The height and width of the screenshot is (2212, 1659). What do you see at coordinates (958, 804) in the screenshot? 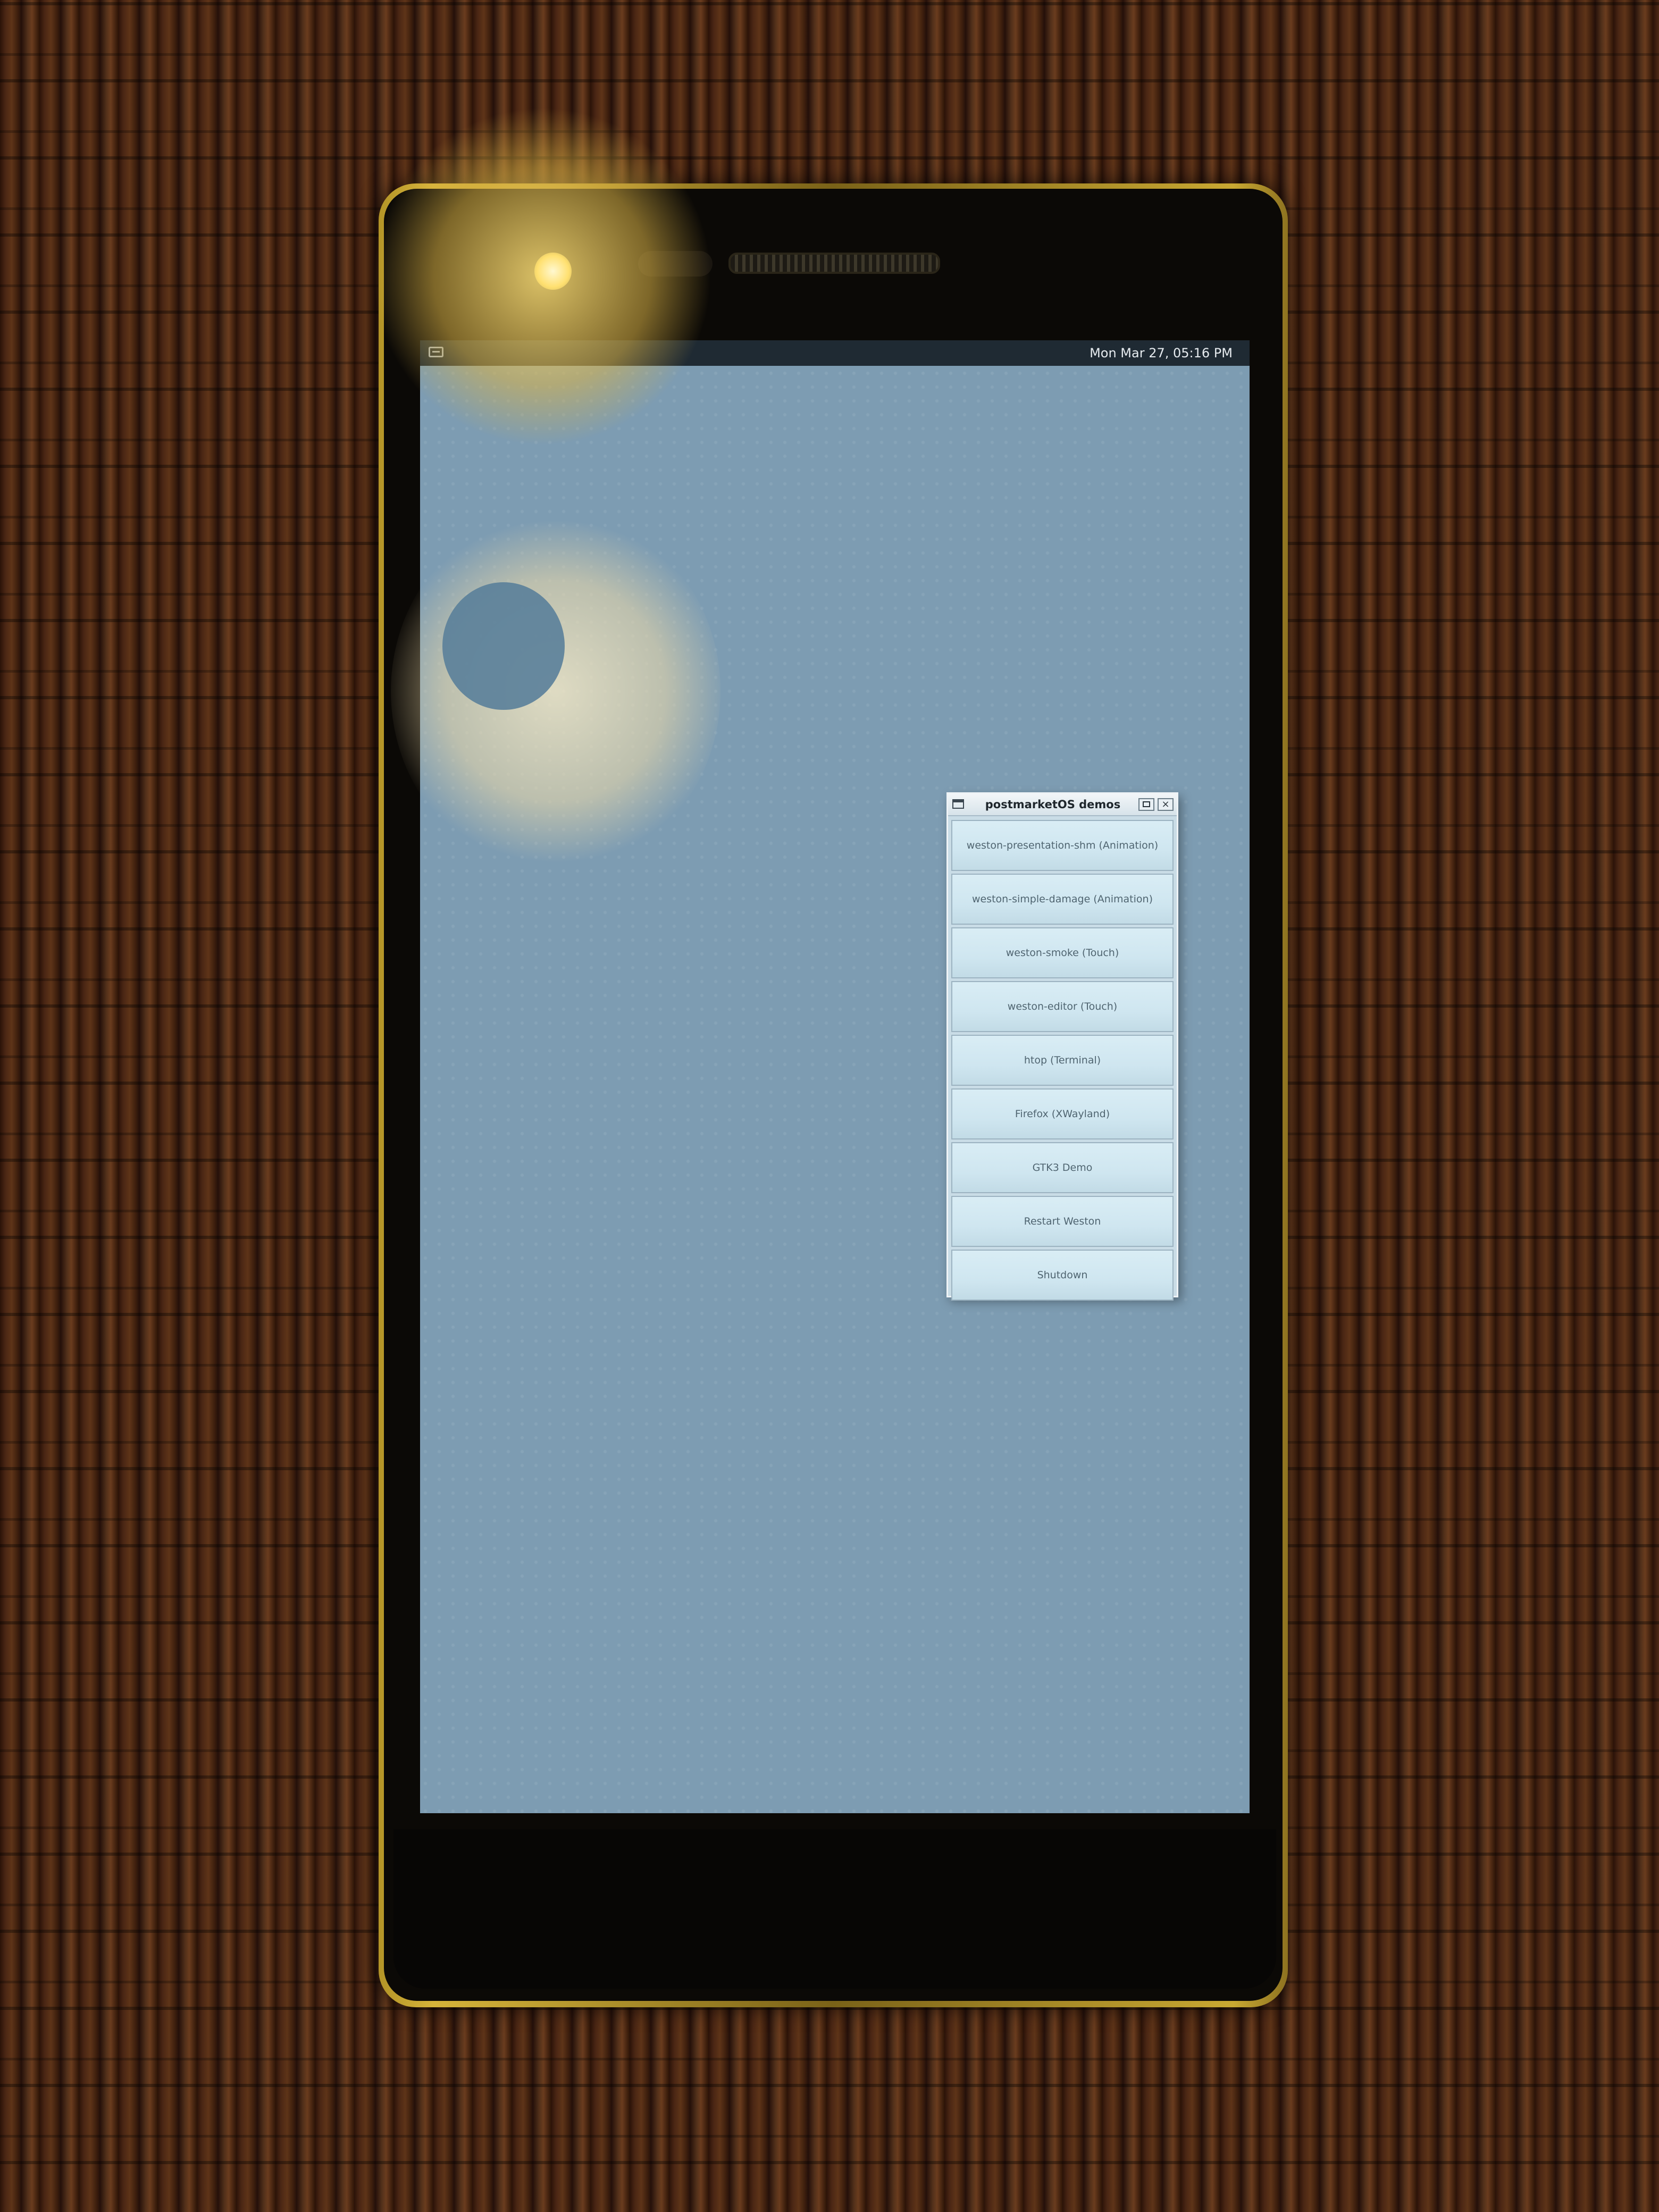
I see `window-menu-icon` at bounding box center [958, 804].